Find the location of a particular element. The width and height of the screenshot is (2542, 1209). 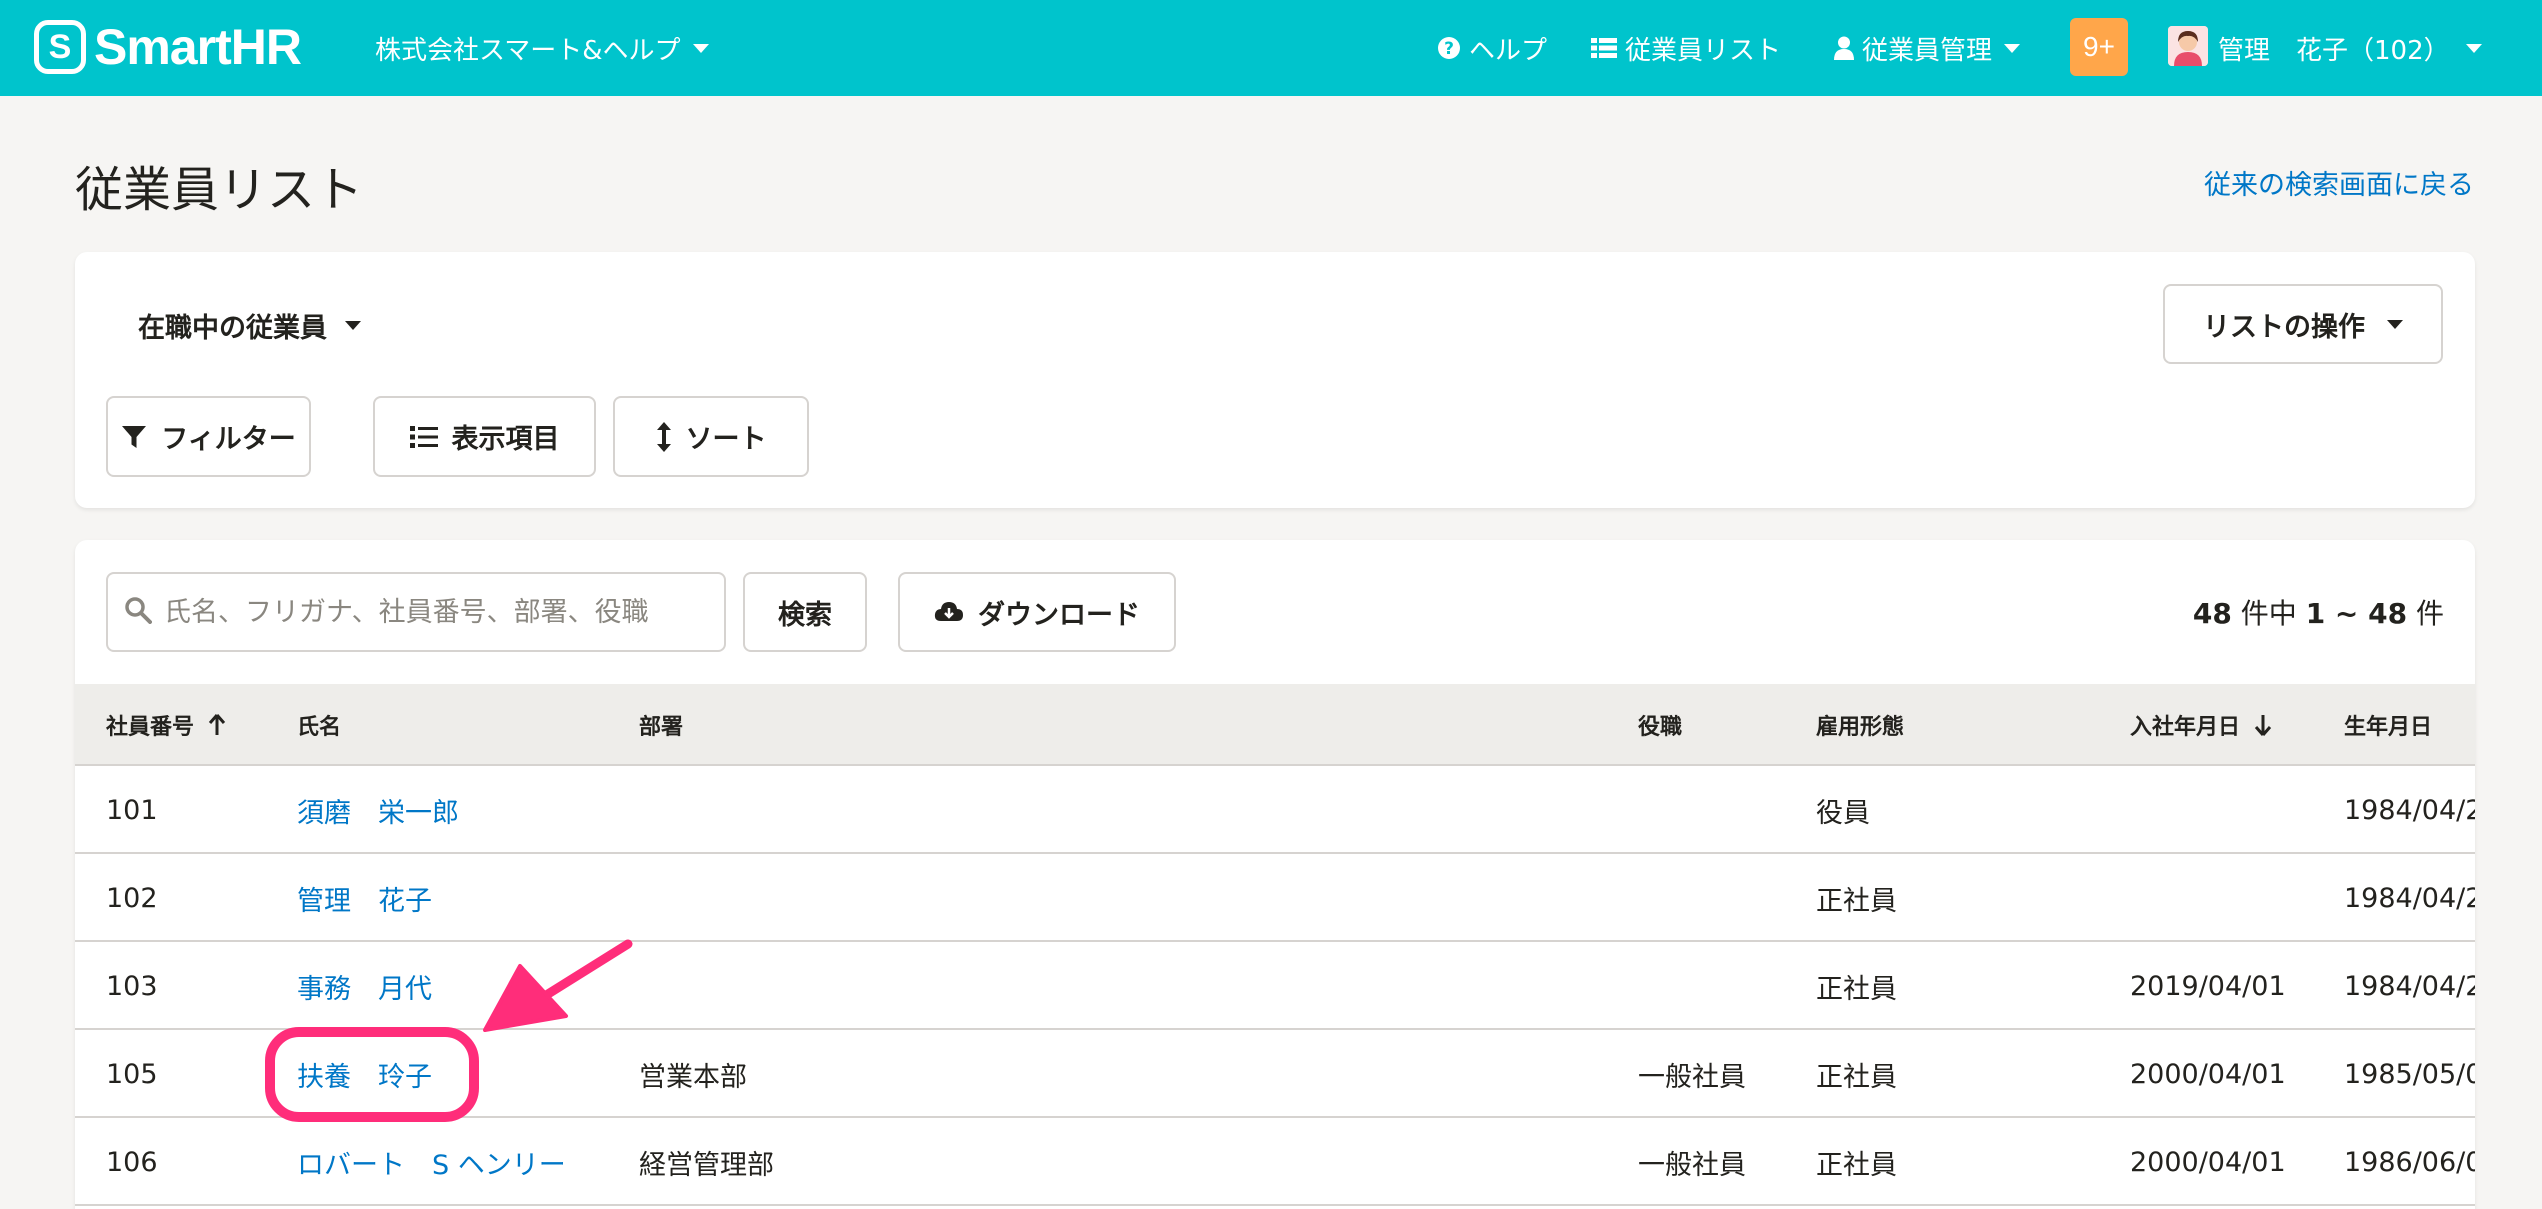

table-row: 101 須磨 栄一郎 役員 1984/04/2 is located at coordinates (1275, 810).